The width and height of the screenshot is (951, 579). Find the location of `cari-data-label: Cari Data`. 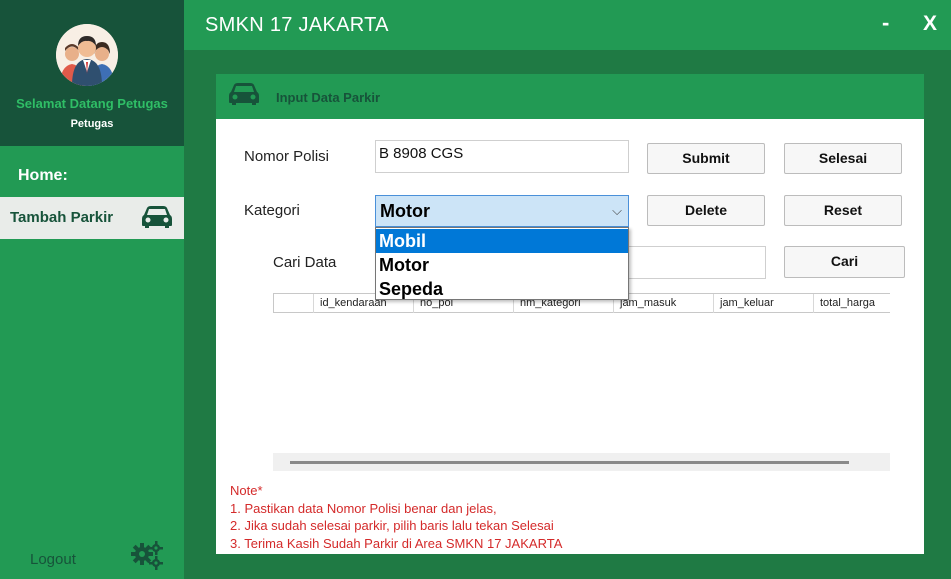

cari-data-label: Cari Data is located at coordinates (305, 262).